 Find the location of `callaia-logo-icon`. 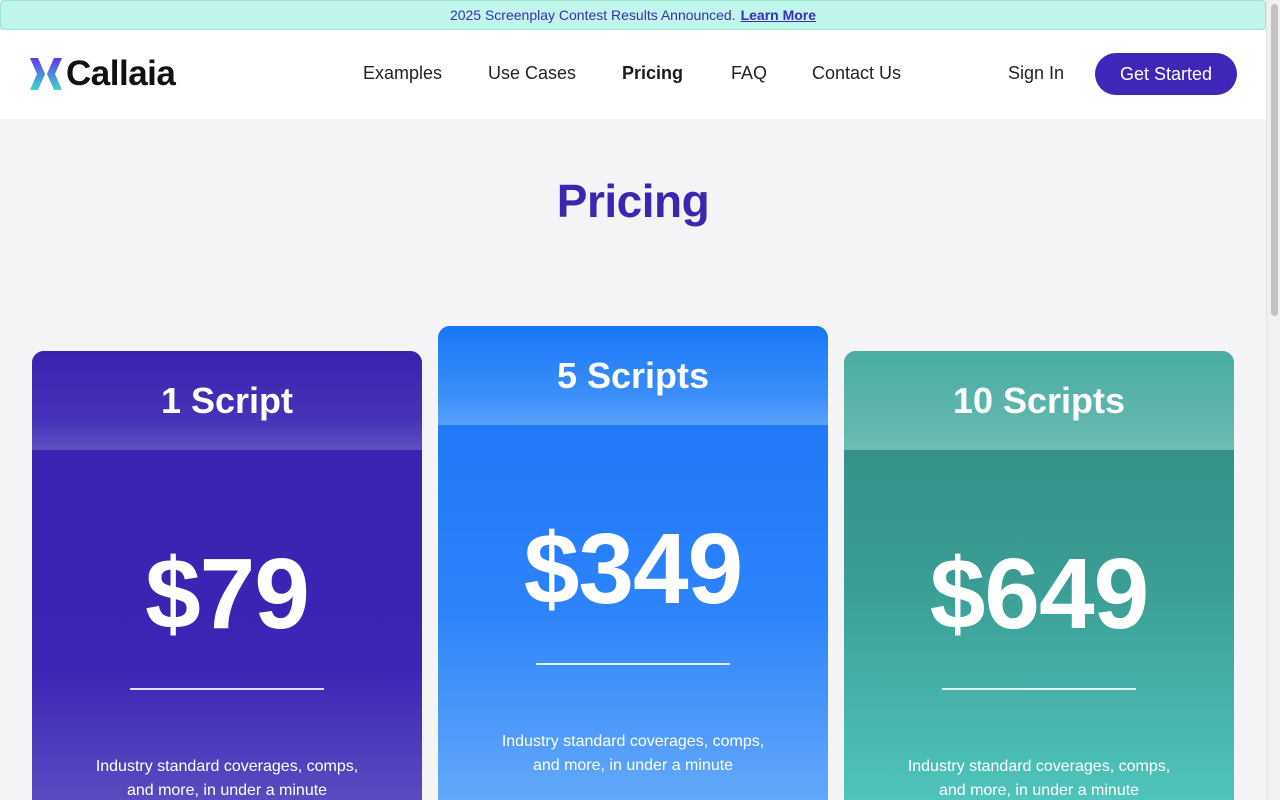

callaia-logo-icon is located at coordinates (46, 74).